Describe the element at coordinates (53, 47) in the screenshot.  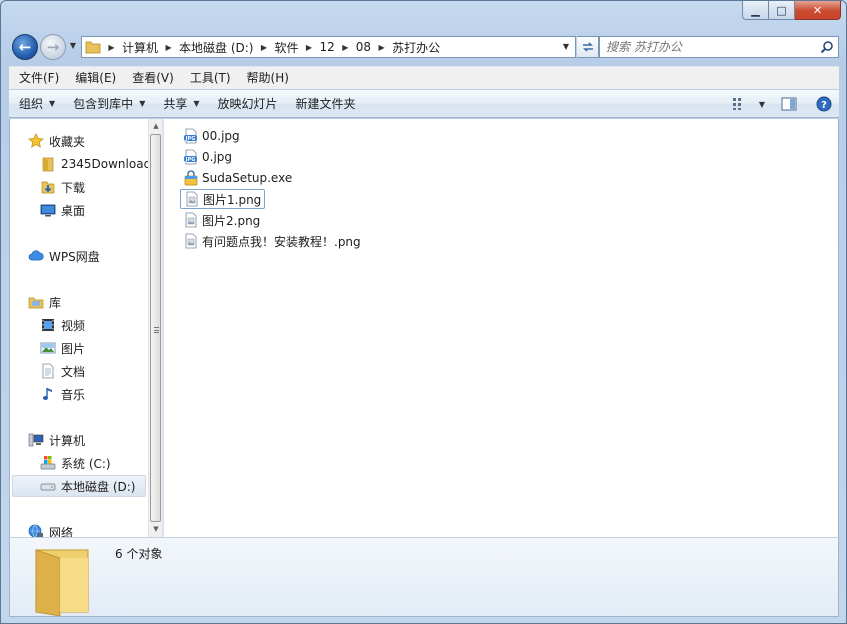
I see `forward-button: →` at that location.